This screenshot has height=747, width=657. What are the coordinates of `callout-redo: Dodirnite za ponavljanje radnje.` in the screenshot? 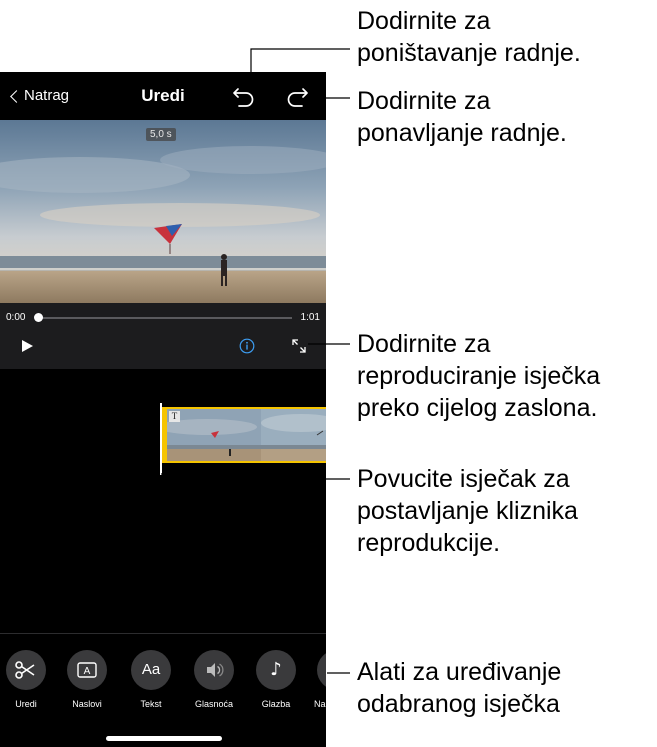 It's located at (462, 117).